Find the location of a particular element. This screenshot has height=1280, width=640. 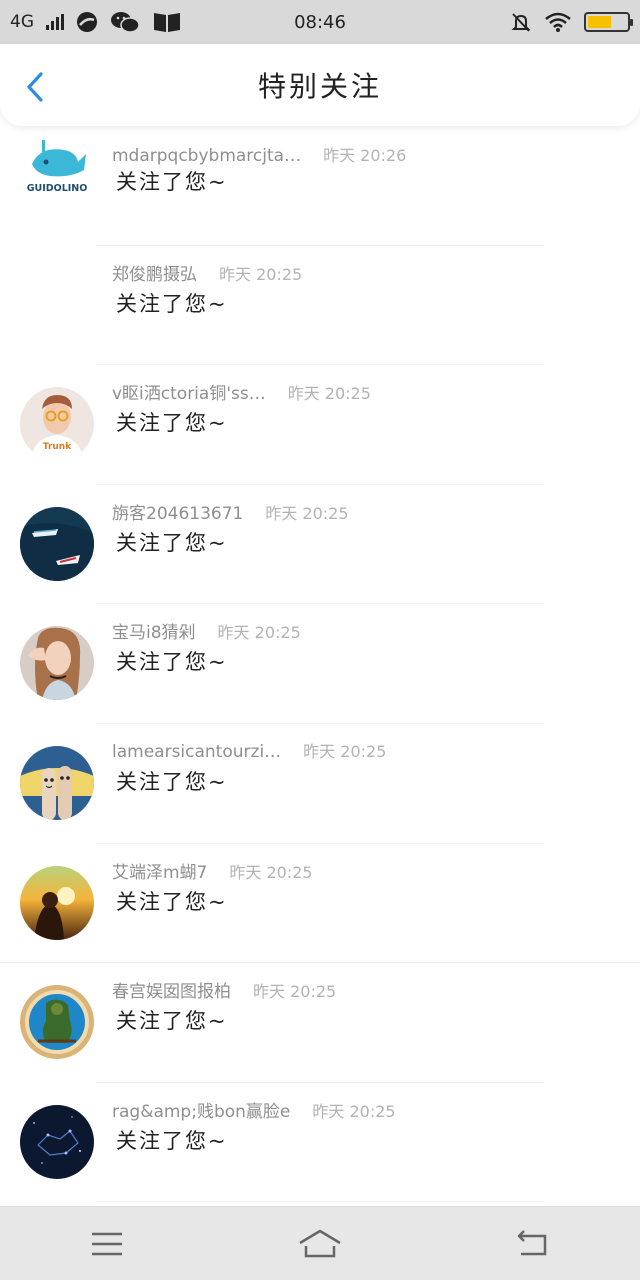

list-item: lamearsicantourzi… 昨天 20:25 关注了您~ is located at coordinates (320, 784).